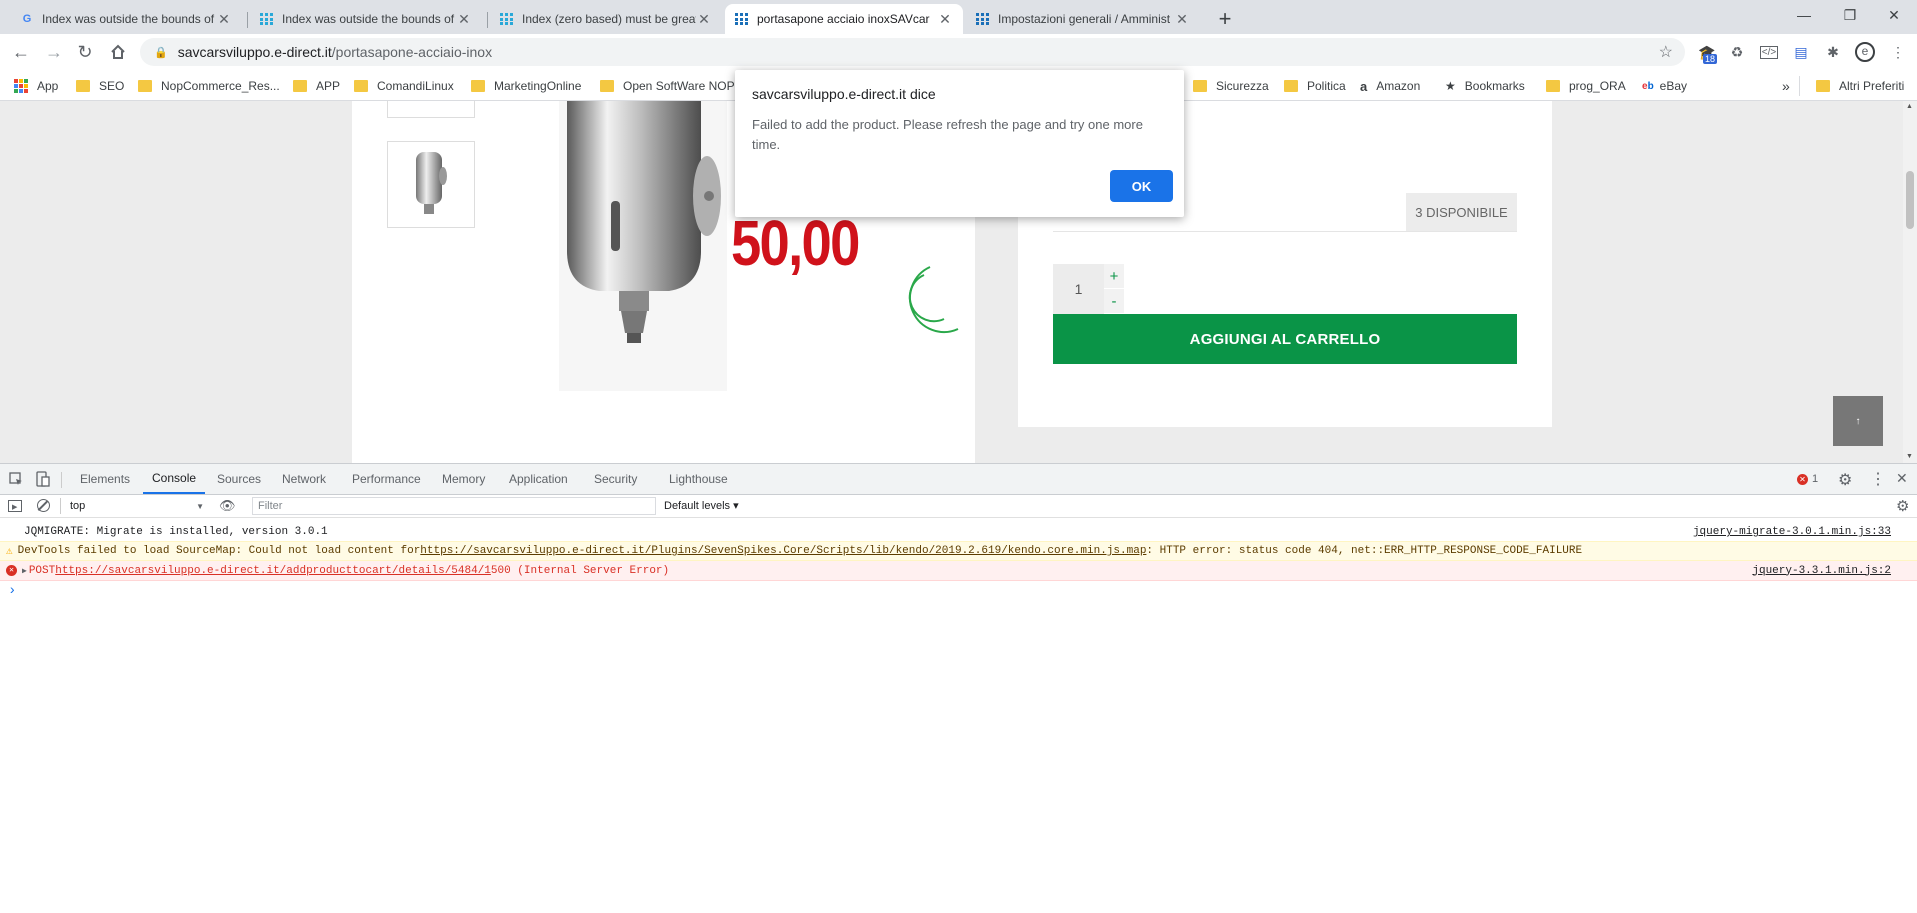 This screenshot has height=913, width=1917. Describe the element at coordinates (698, 479) in the screenshot. I see `devtools-tab-lighthouse: Lighthouse` at that location.